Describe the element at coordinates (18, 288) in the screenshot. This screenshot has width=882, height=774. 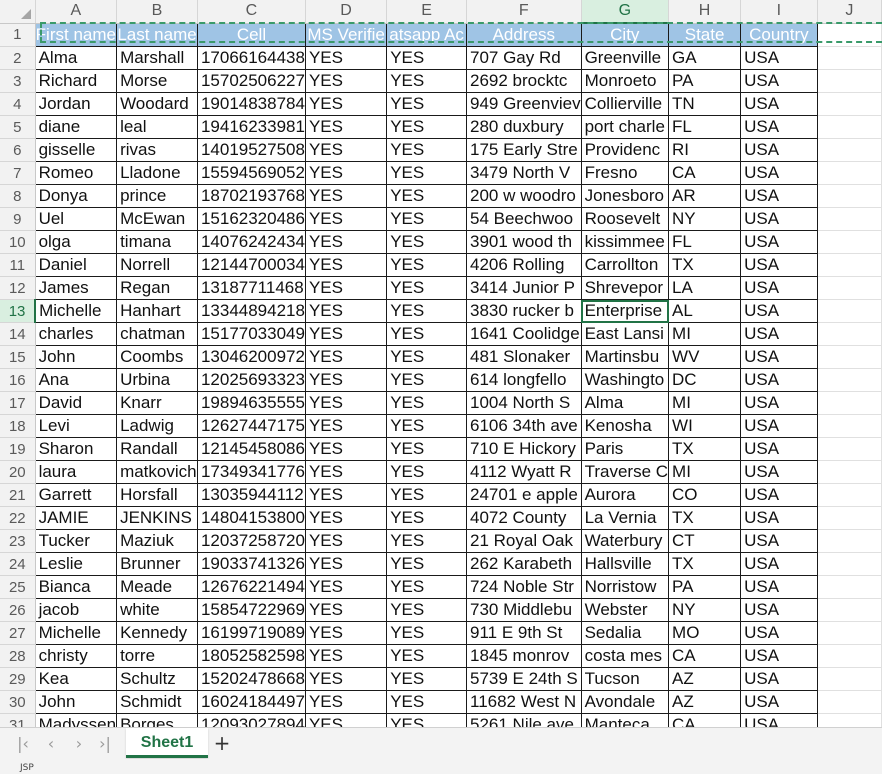
I see `row-header: 12` at that location.